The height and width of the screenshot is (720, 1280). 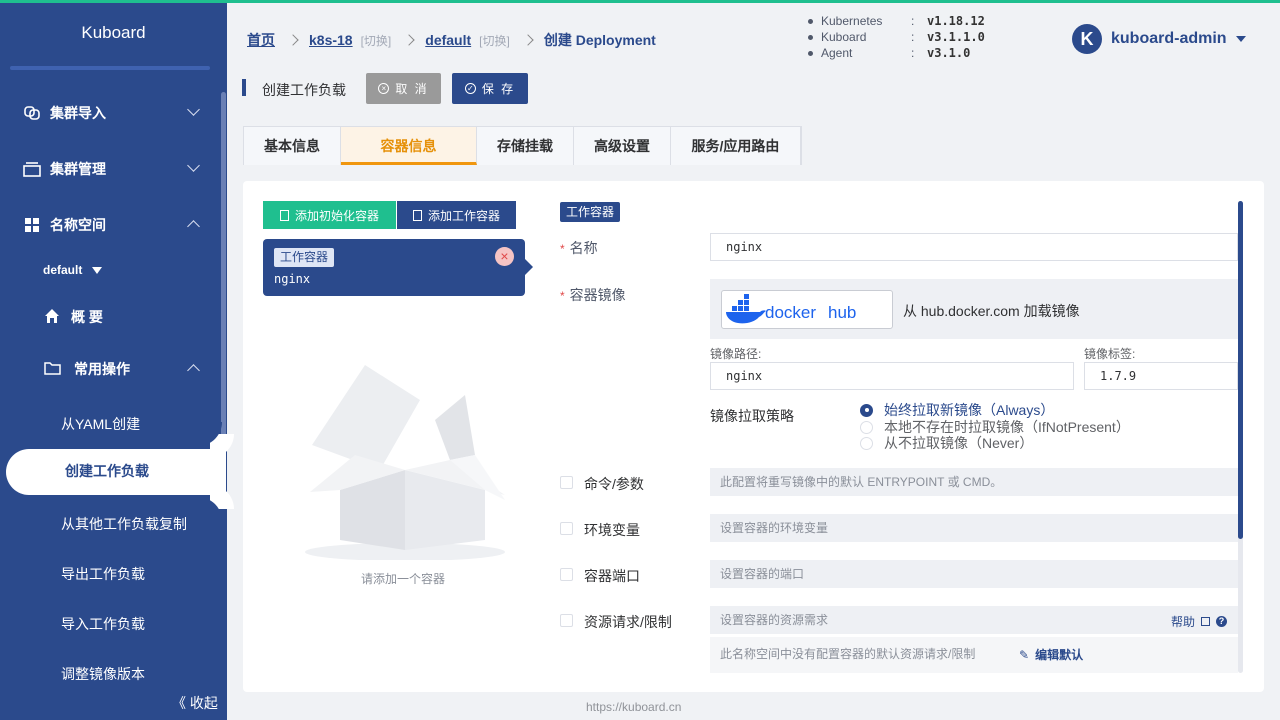 I want to click on image-path-label: 镜像路径:, so click(x=736, y=354).